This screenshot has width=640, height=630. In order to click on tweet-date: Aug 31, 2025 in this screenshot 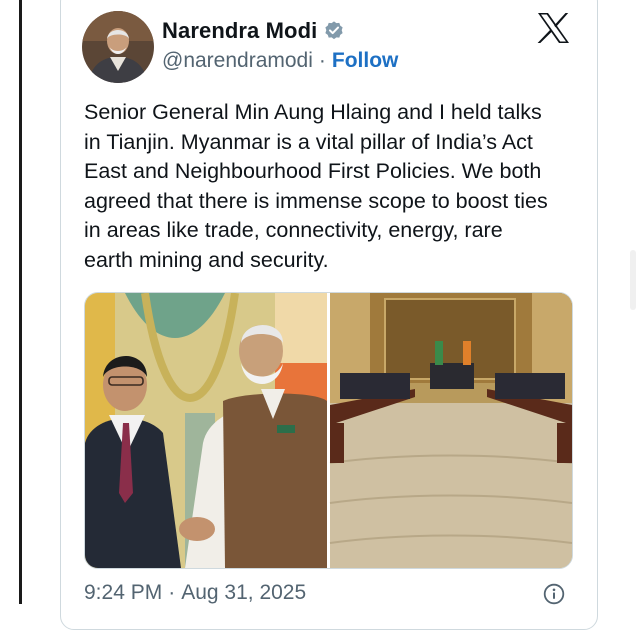, I will do `click(243, 593)`.